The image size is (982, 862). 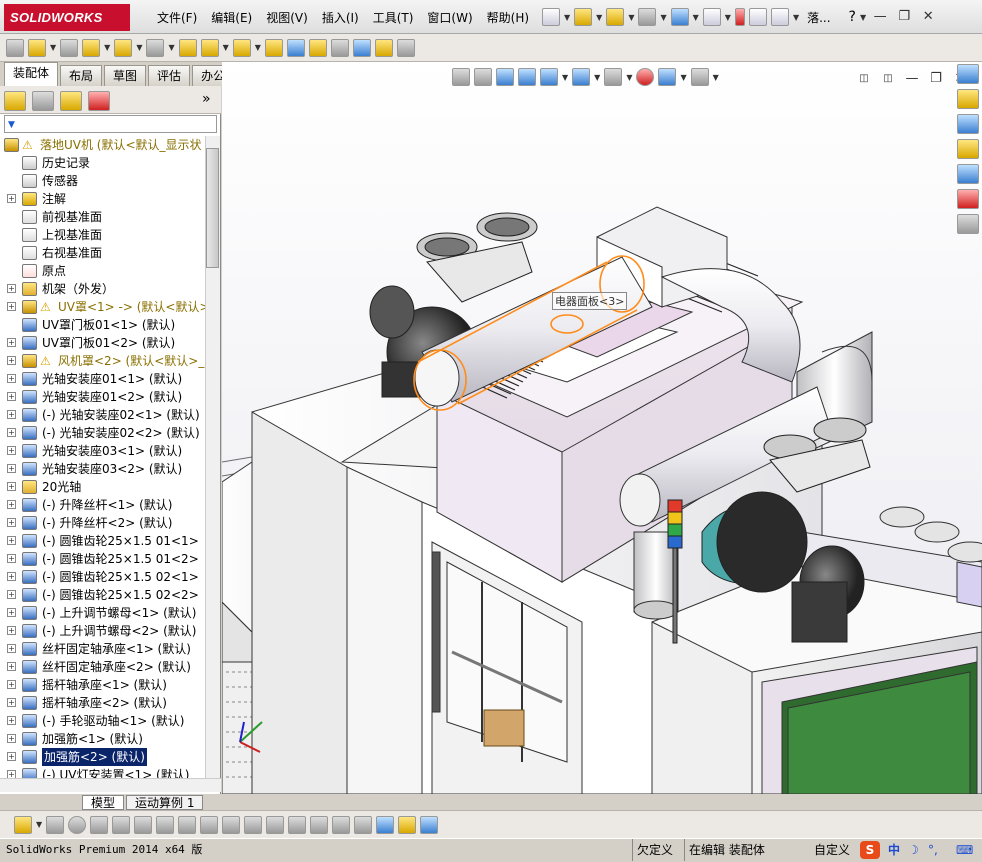 What do you see at coordinates (91, 47) in the screenshot?
I see `linear-pattern-icon` at bounding box center [91, 47].